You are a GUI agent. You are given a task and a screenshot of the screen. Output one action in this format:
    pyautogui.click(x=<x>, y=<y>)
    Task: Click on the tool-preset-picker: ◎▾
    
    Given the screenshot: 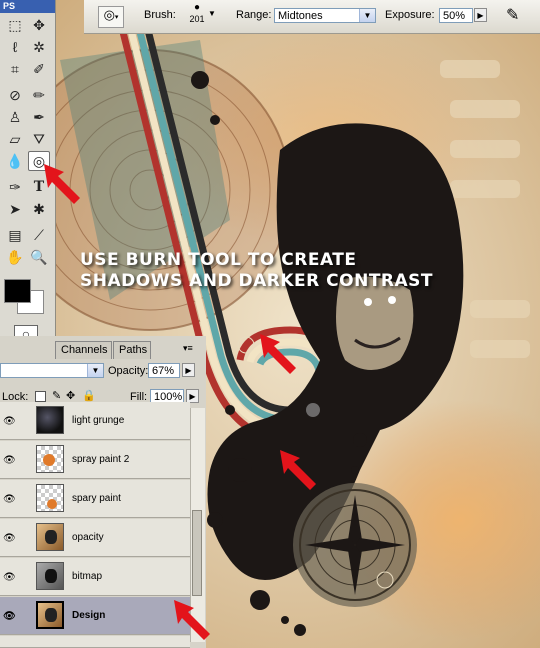 What is the action you would take?
    pyautogui.click(x=111, y=17)
    